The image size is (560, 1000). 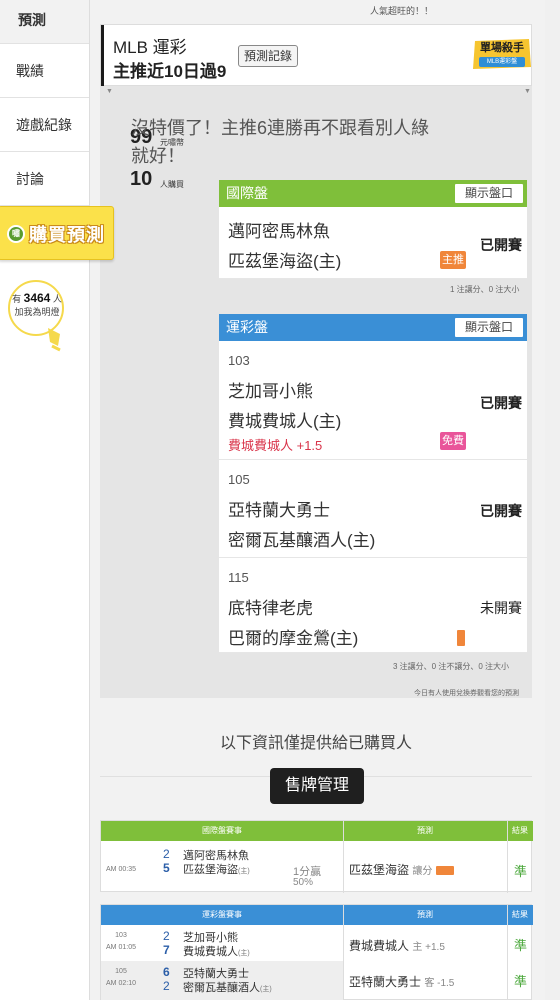 I want to click on sidebar-item-label: 預測, so click(x=32, y=20).